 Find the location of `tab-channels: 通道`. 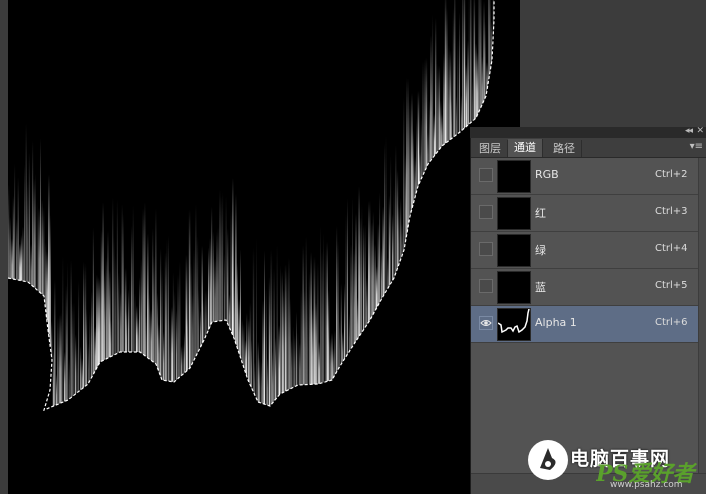

tab-channels: 通道 is located at coordinates (525, 148).